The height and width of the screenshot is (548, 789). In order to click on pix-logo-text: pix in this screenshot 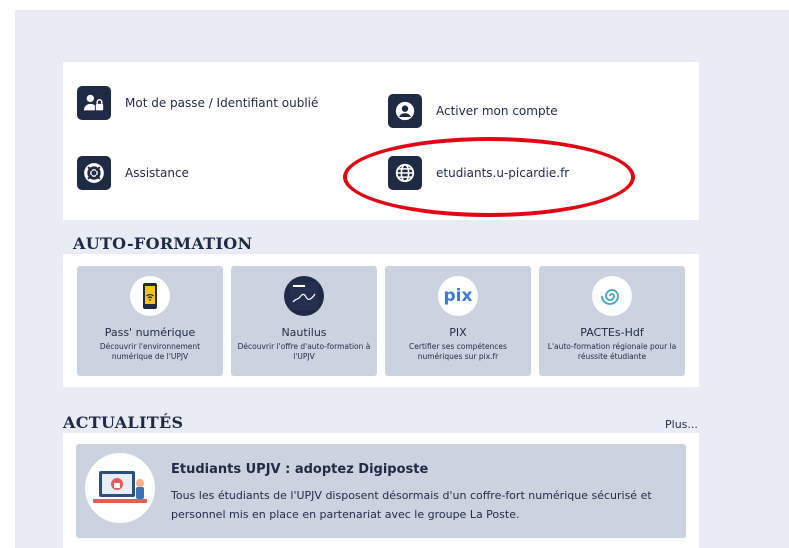, I will do `click(458, 296)`.